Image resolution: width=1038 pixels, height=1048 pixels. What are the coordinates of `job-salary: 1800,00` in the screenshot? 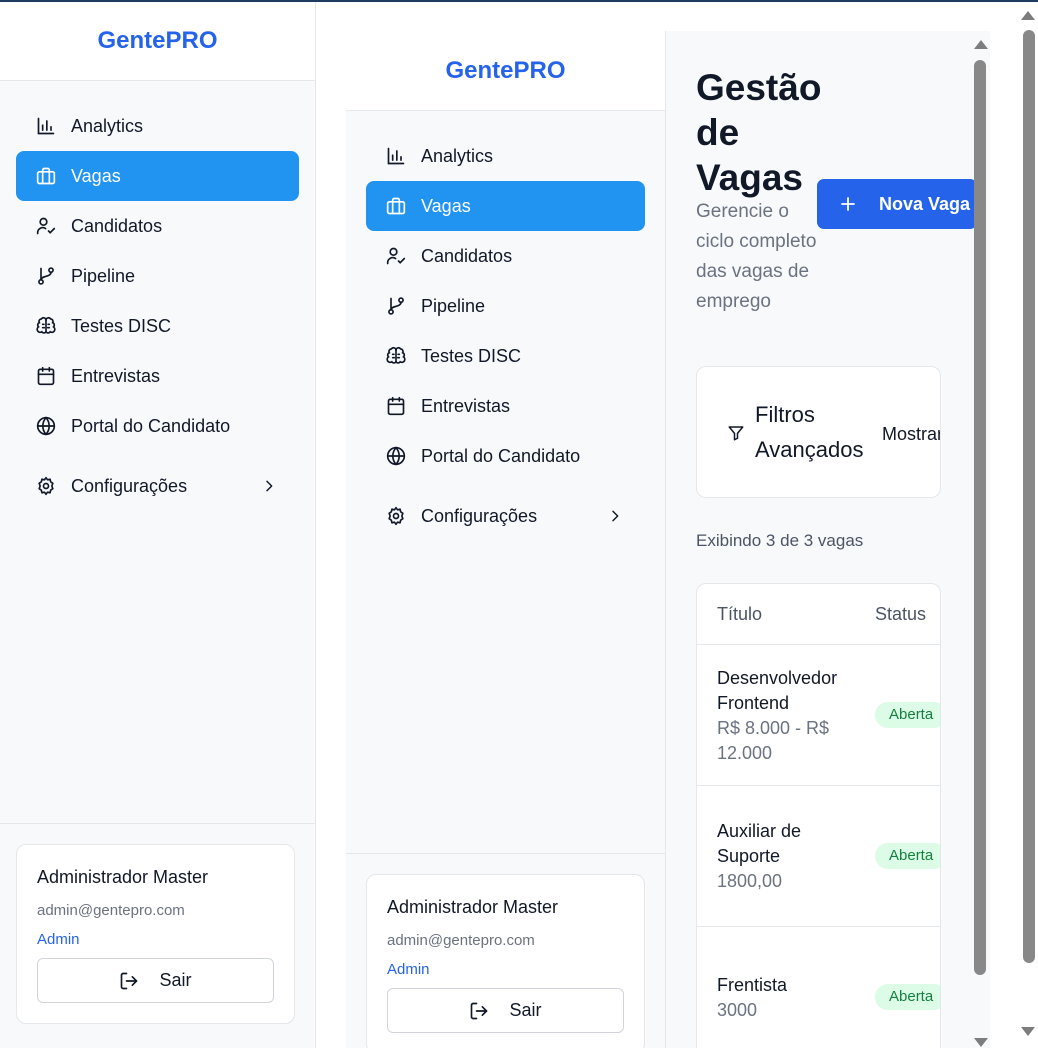 It's located at (750, 881).